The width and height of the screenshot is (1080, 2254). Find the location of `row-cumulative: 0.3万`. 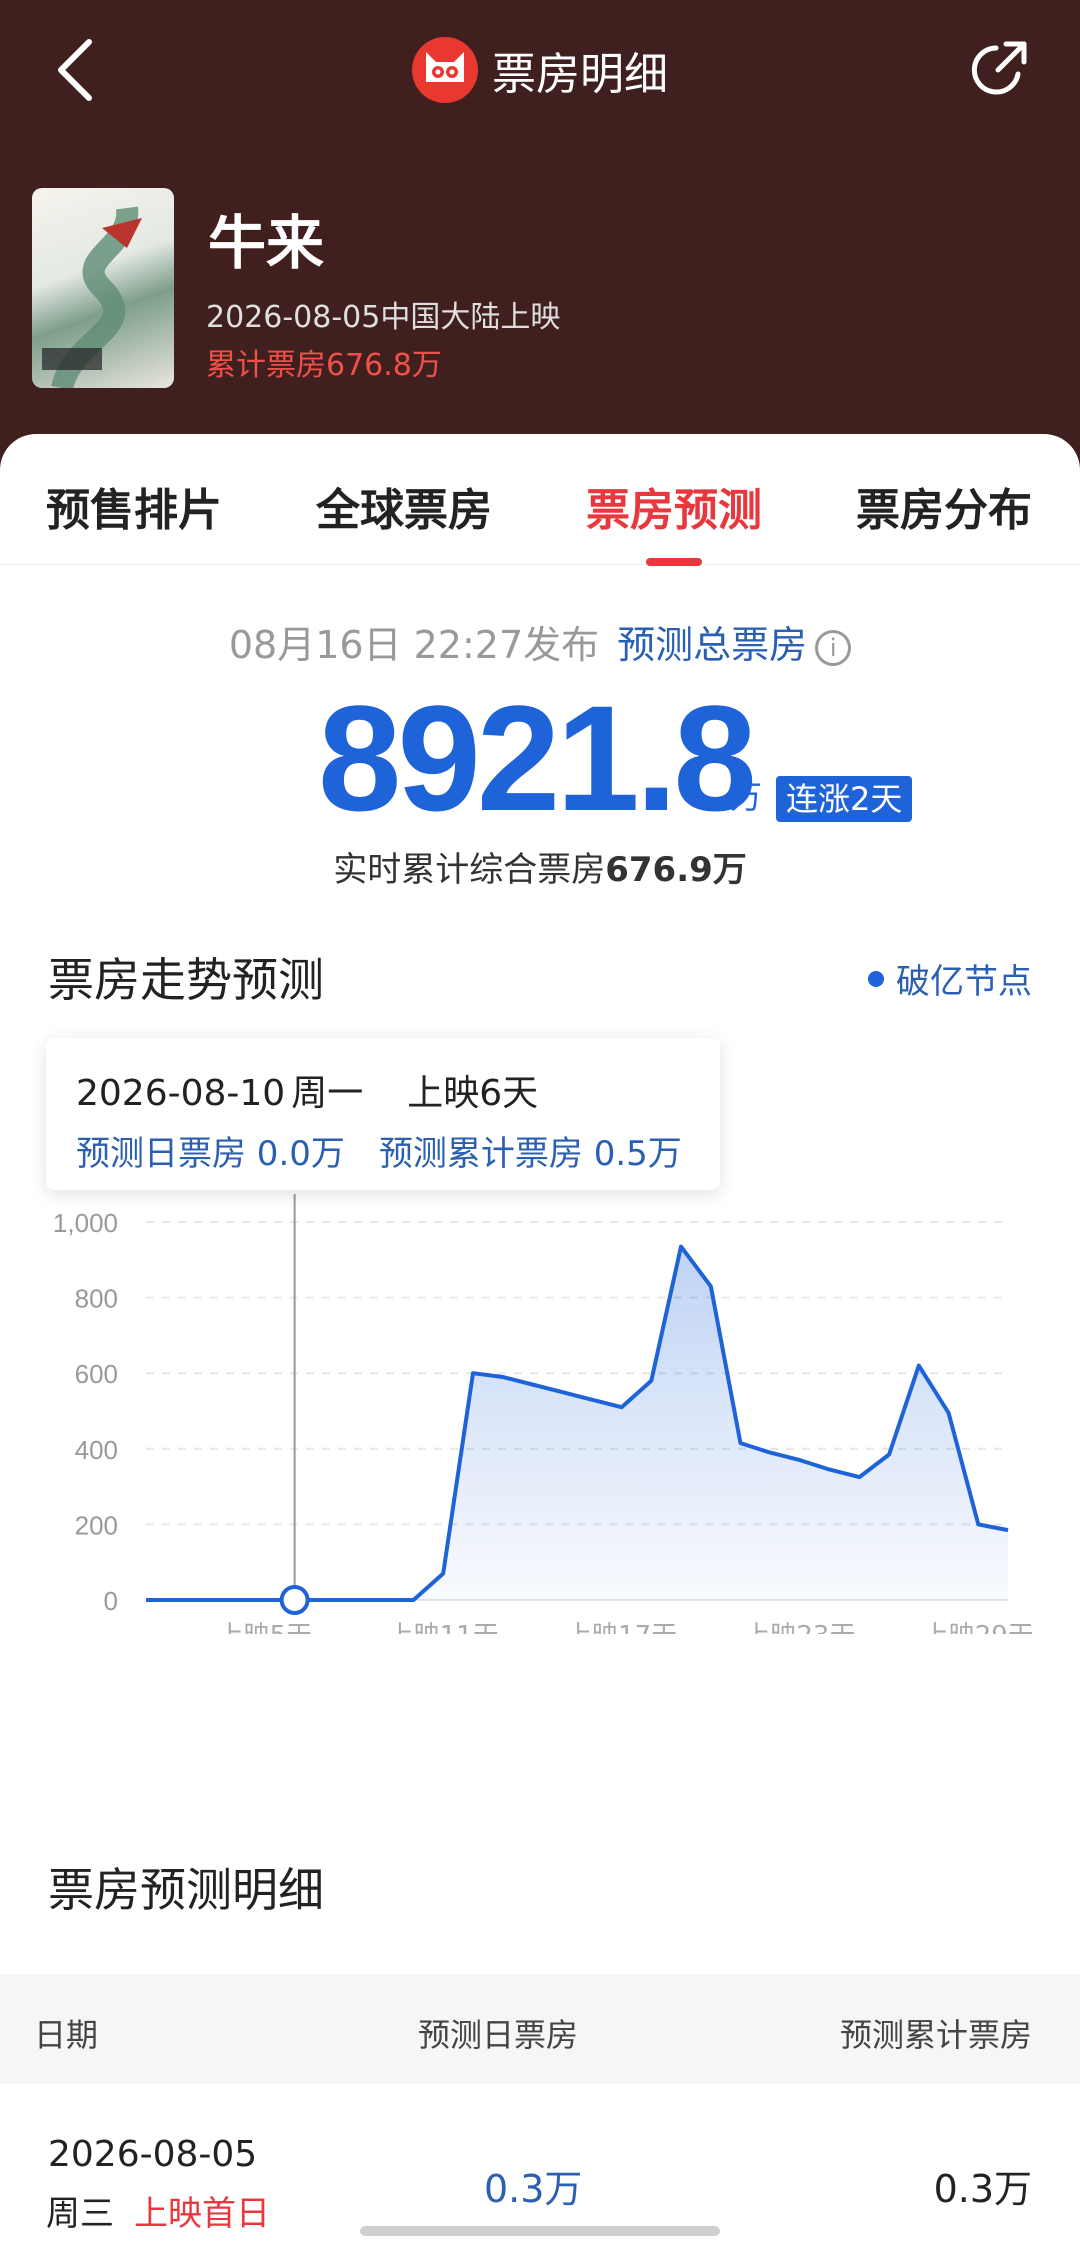

row-cumulative: 0.3万 is located at coordinates (982, 2189).